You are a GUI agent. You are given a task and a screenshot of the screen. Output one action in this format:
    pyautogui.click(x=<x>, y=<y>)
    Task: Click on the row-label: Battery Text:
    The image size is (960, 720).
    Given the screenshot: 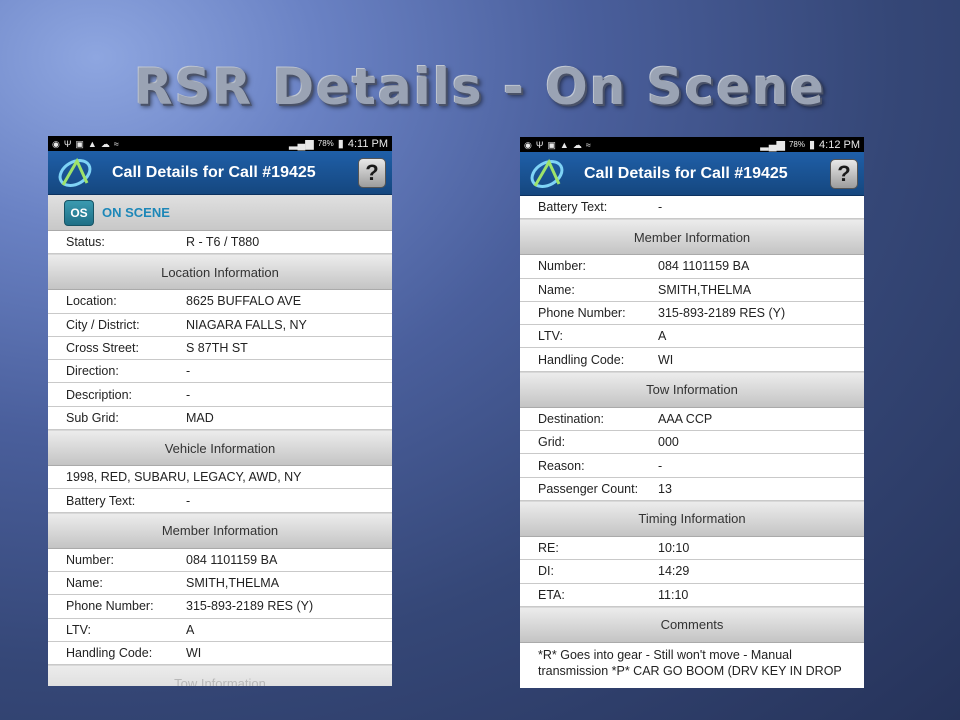 What is the action you would take?
    pyautogui.click(x=573, y=207)
    